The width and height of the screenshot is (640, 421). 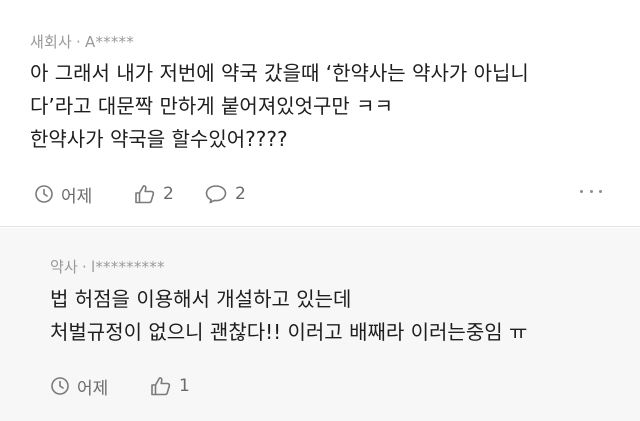 I want to click on reply-count: 2, so click(x=240, y=194).